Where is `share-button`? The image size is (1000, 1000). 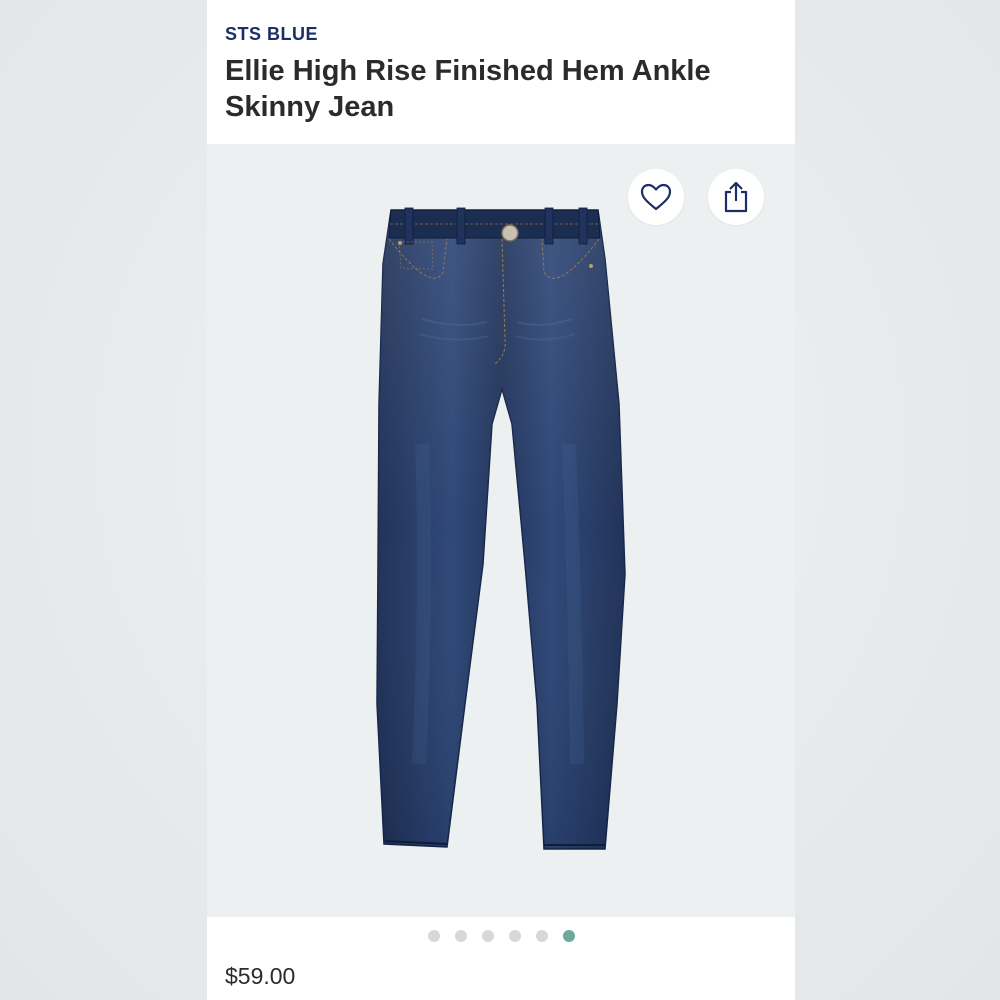
share-button is located at coordinates (736, 197).